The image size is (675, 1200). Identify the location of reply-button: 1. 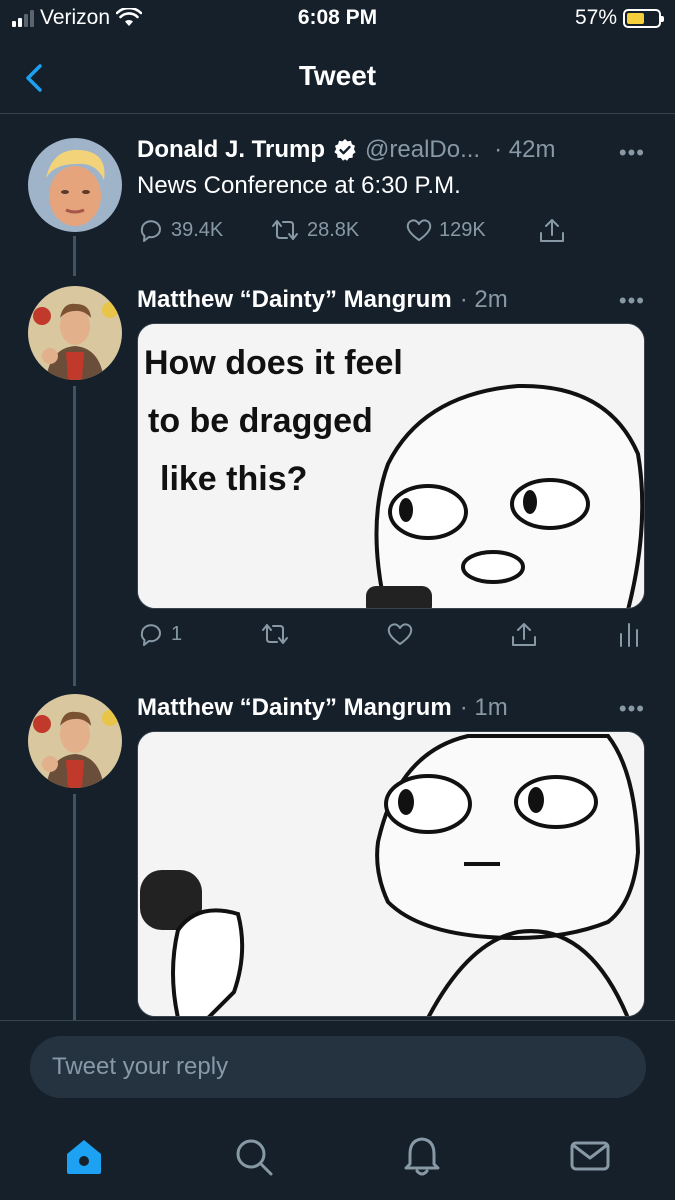
(159, 634).